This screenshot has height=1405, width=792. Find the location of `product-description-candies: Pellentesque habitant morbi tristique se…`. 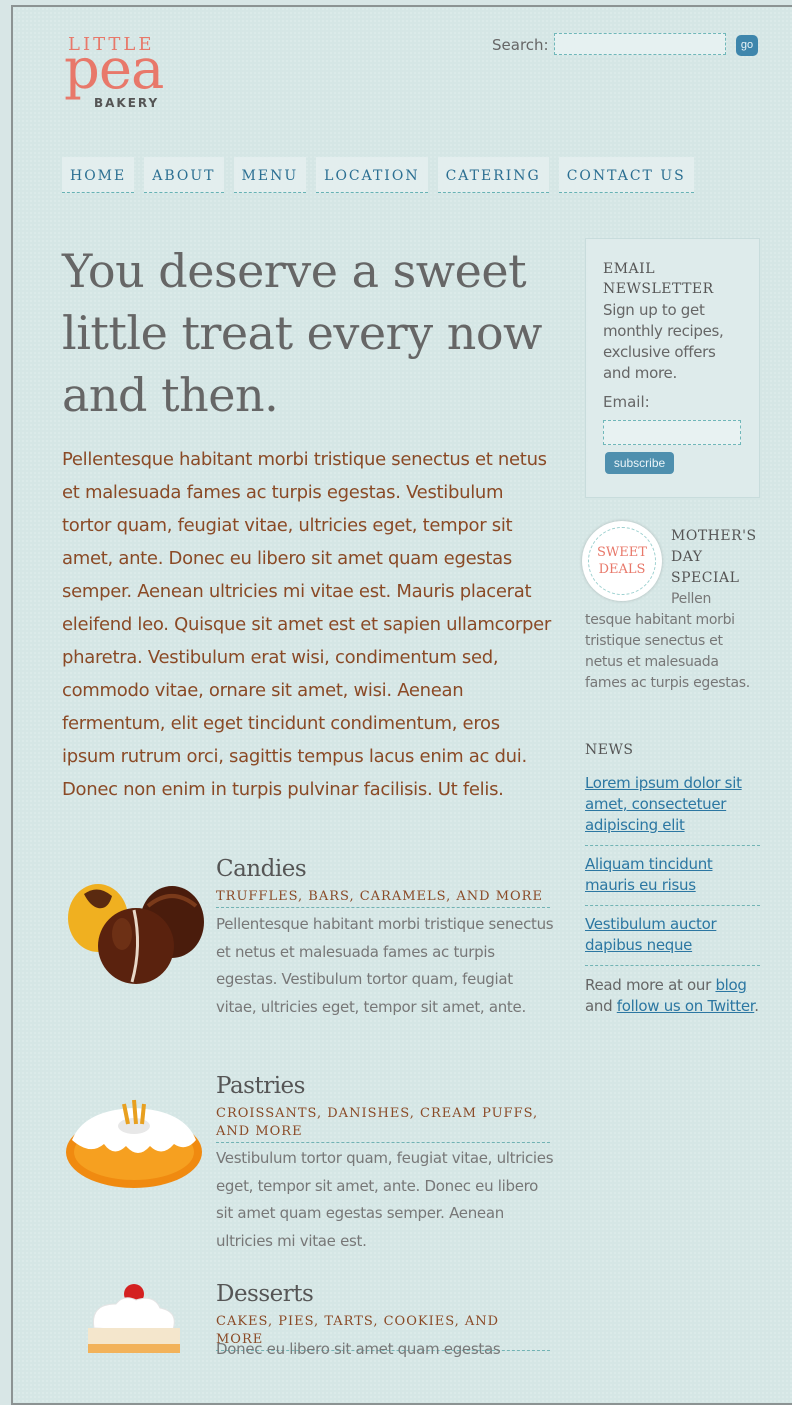

product-description-candies: Pellentesque habitant morbi tristique se… is located at coordinates (385, 965).